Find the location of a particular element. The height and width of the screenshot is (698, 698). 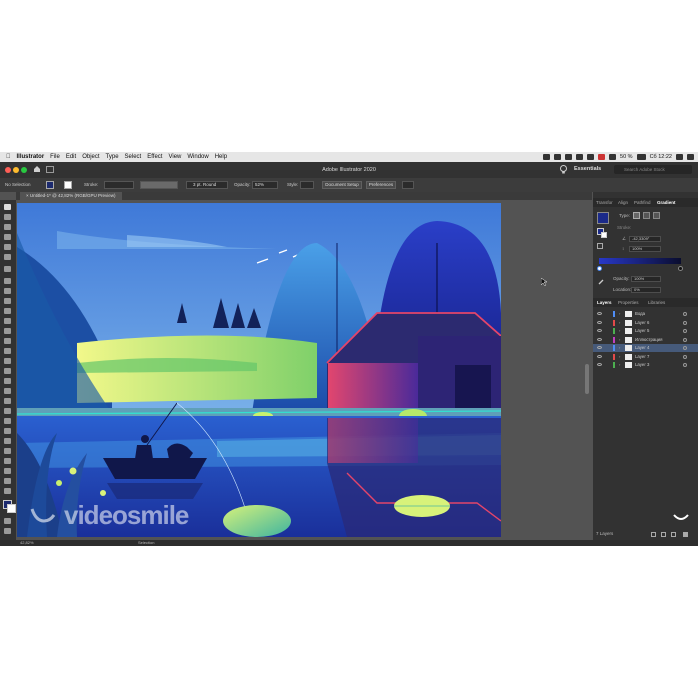

brush-definition: 3 pt. Round is located at coordinates (207, 185).